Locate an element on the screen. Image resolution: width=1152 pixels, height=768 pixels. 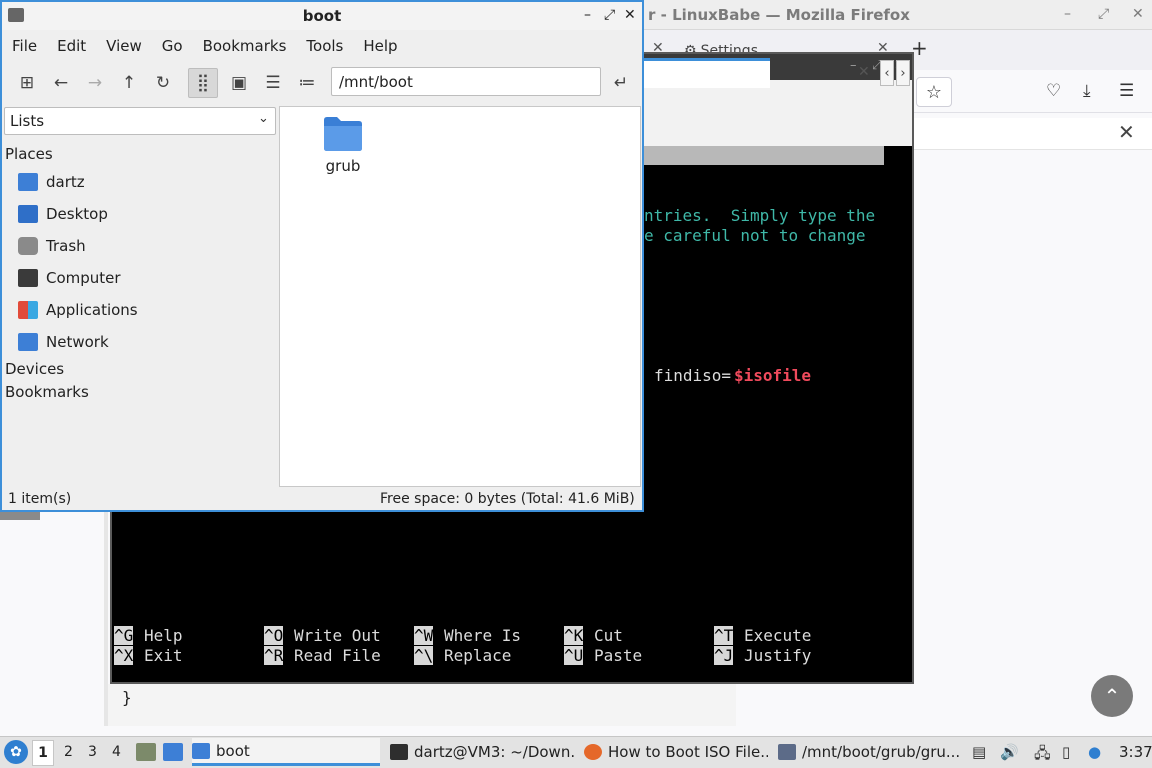
thumbnail-view-icon: ▣ is located at coordinates (239, 83).